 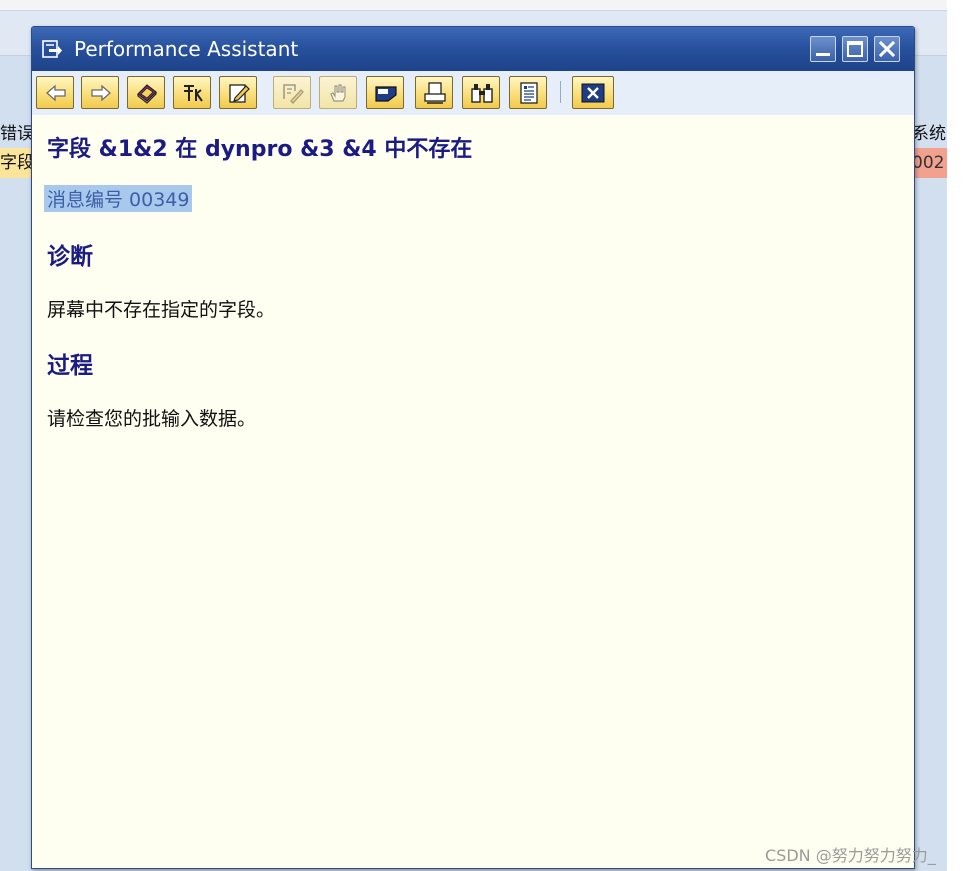 I want to click on display-icon, so click(x=386, y=94).